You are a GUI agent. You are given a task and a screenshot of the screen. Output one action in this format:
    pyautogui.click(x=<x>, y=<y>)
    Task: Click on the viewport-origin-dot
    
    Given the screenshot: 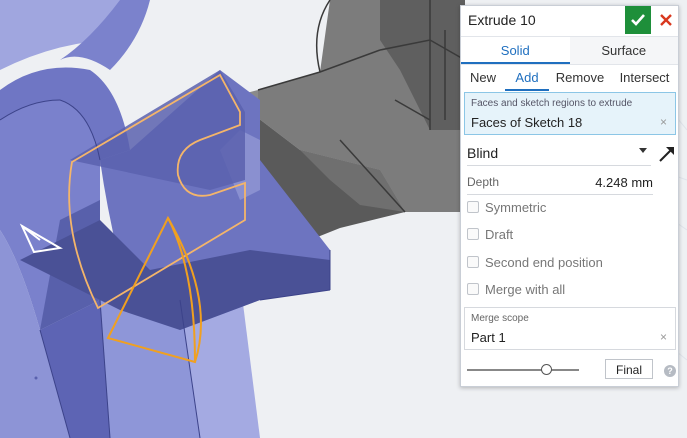 What is the action you would take?
    pyautogui.click(x=36, y=378)
    